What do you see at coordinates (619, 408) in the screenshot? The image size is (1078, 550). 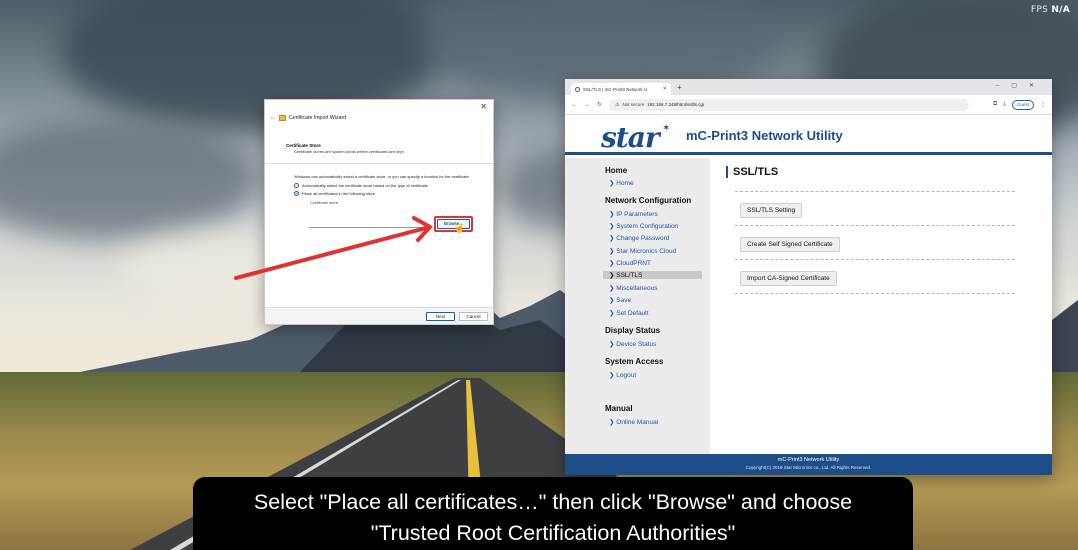 I see `nav-group-manual: Manual` at bounding box center [619, 408].